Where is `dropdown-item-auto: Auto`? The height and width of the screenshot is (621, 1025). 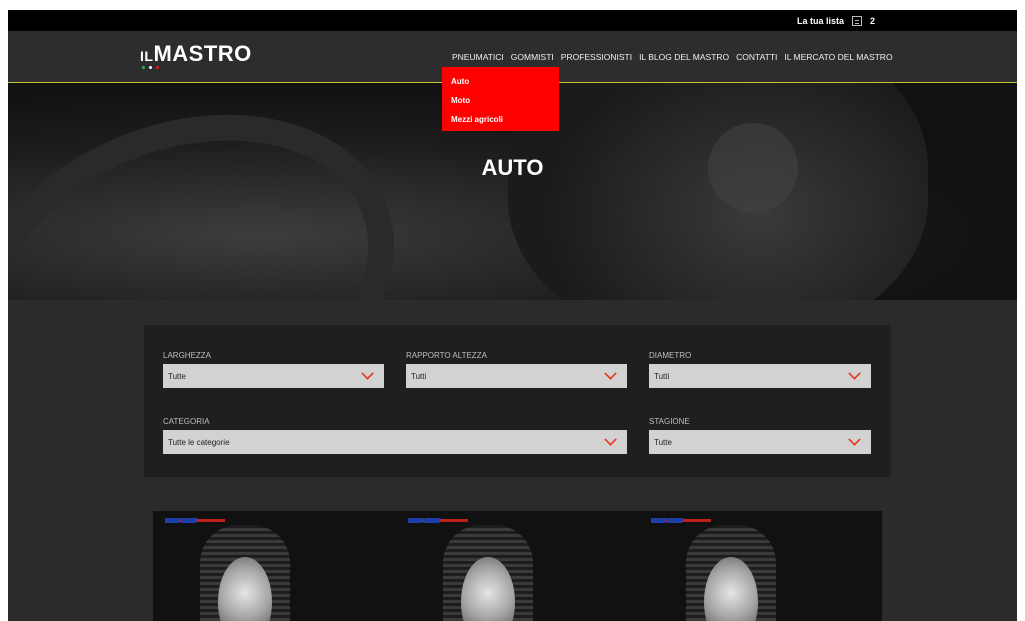 dropdown-item-auto: Auto is located at coordinates (500, 81).